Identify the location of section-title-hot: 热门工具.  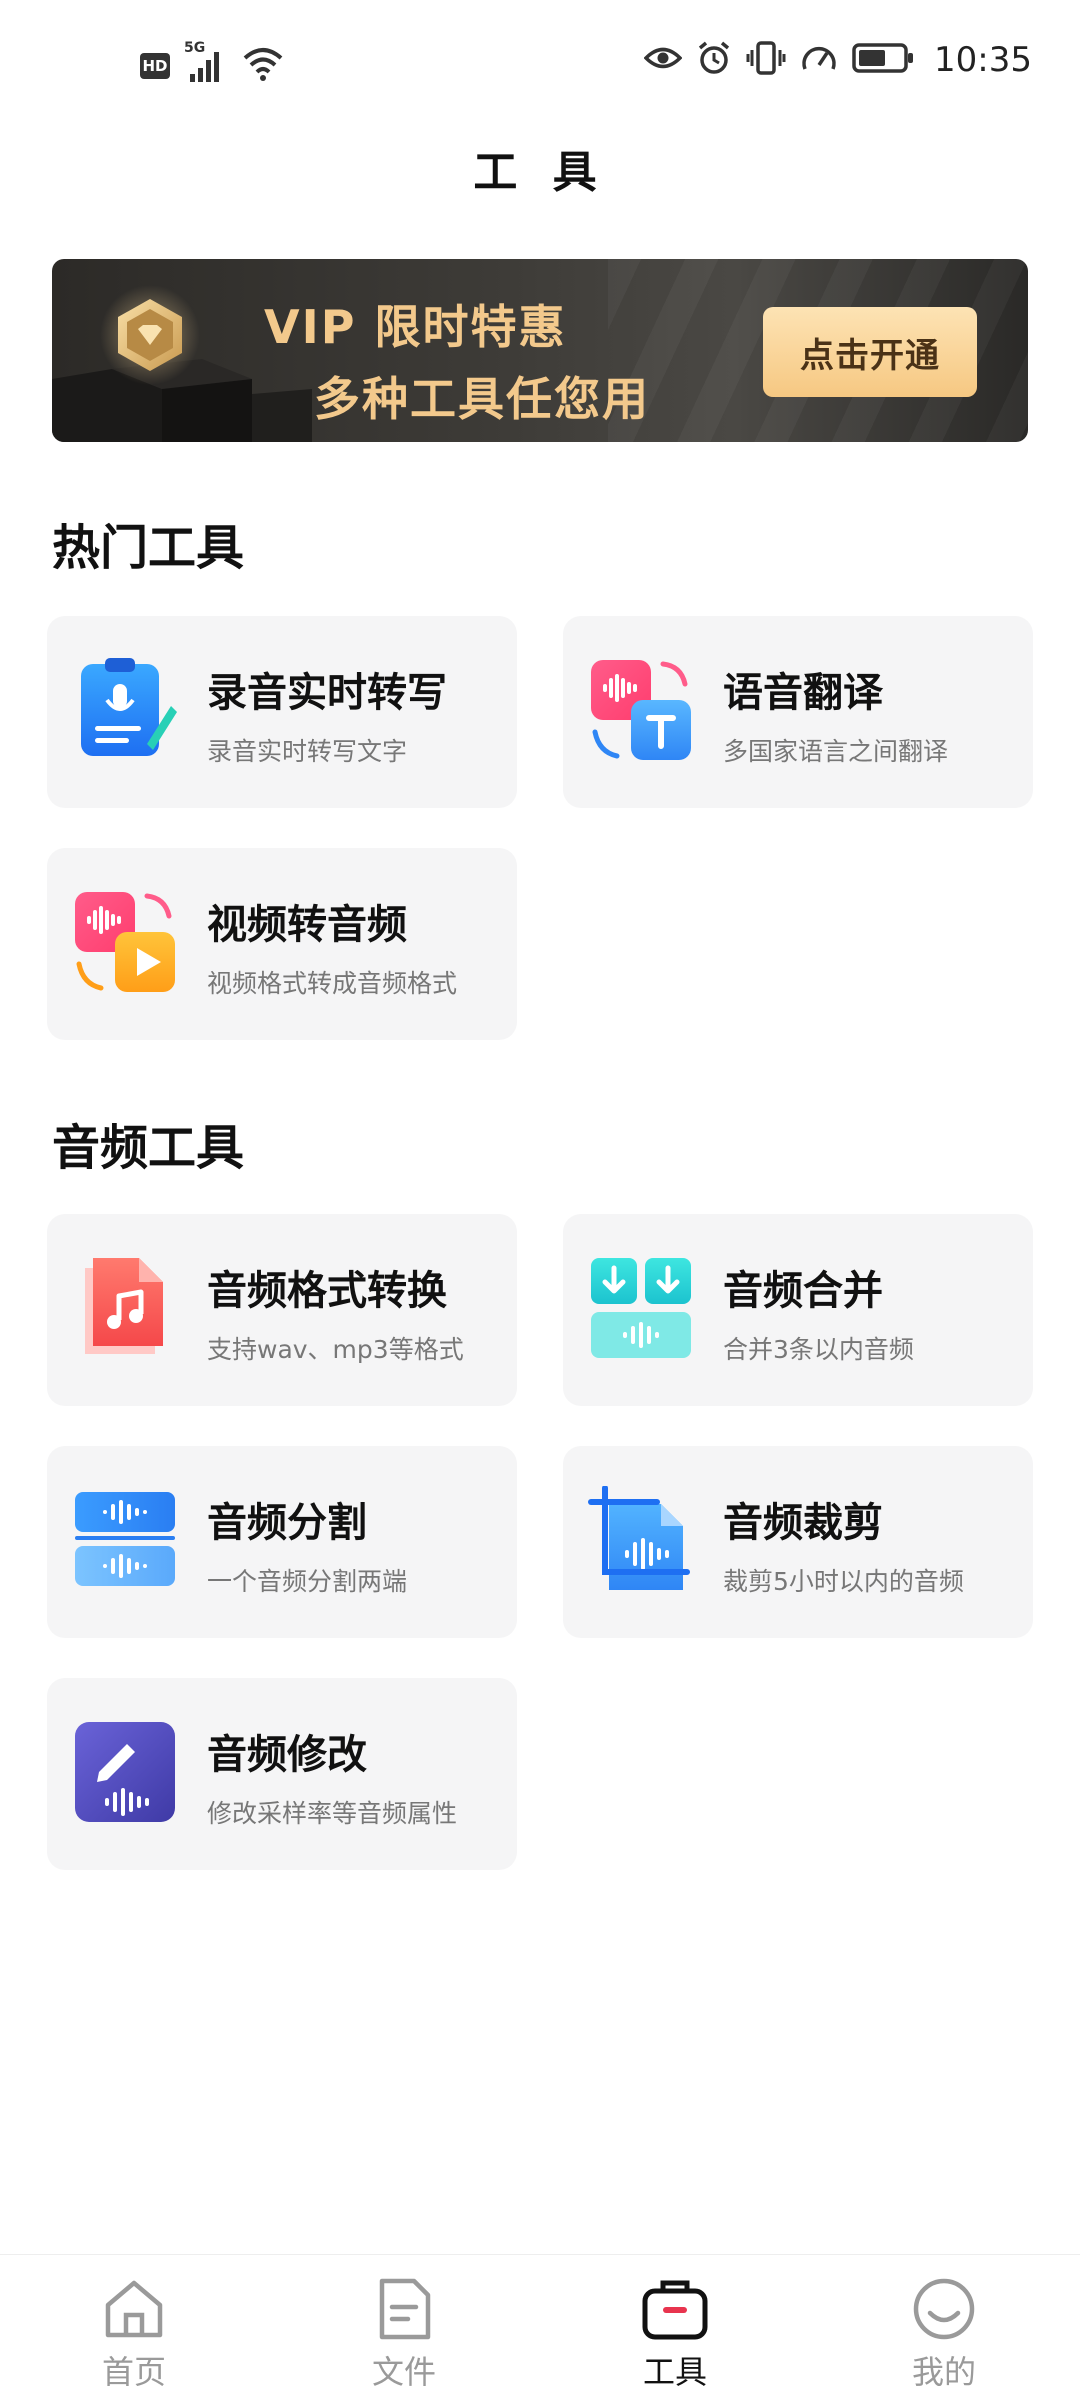
(148, 548).